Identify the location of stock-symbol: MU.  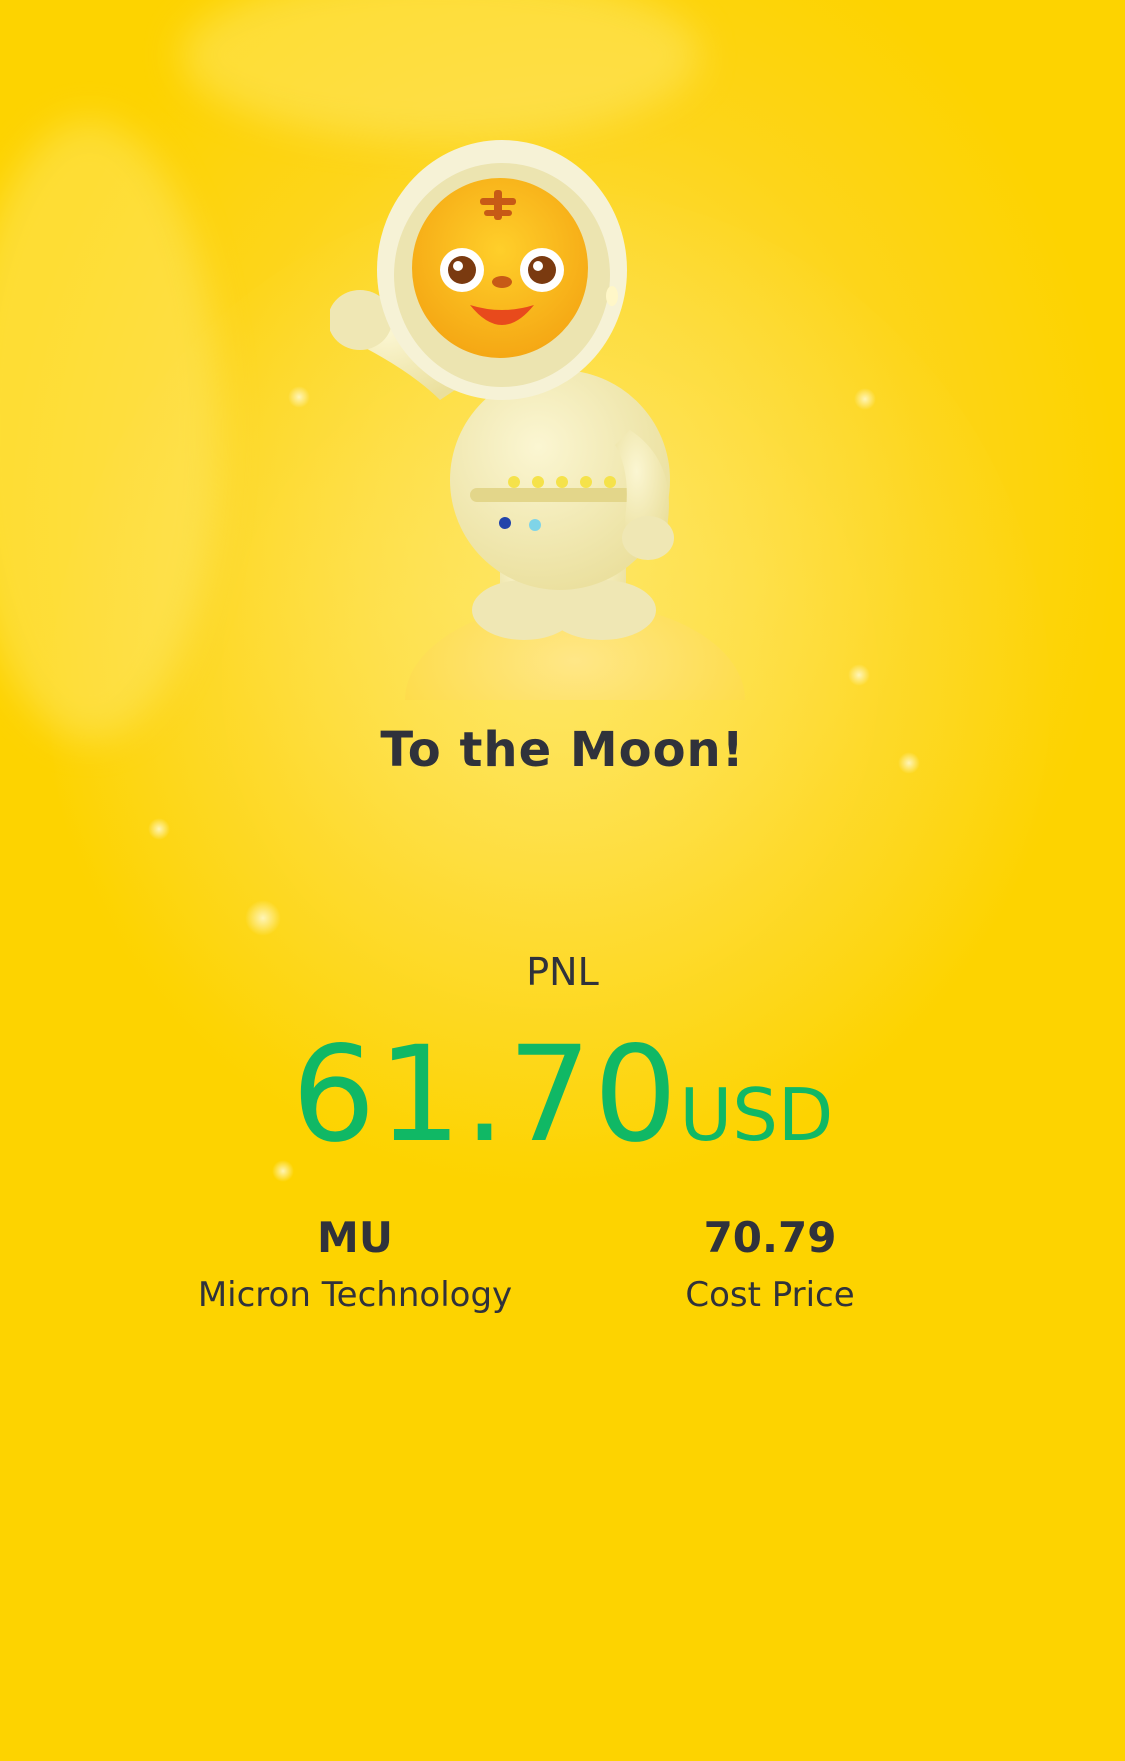
(355, 1237).